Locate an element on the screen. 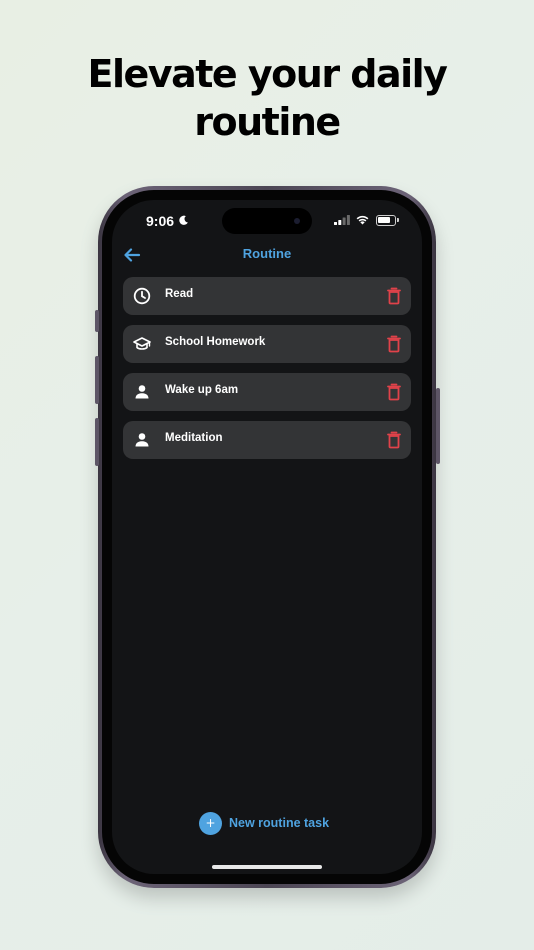 This screenshot has height=950, width=534. task-item-meditation: Meditation is located at coordinates (267, 440).